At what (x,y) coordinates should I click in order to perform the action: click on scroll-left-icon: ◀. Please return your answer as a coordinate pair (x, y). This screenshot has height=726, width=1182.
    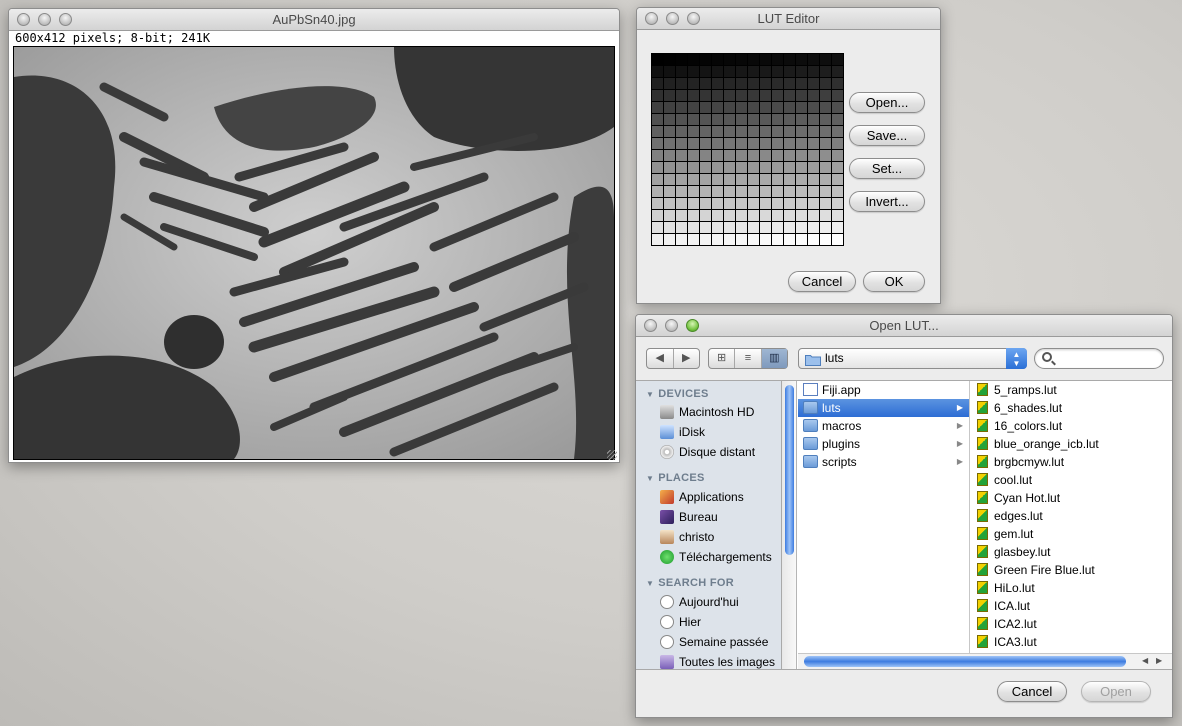
    Looking at the image, I should click on (1145, 660).